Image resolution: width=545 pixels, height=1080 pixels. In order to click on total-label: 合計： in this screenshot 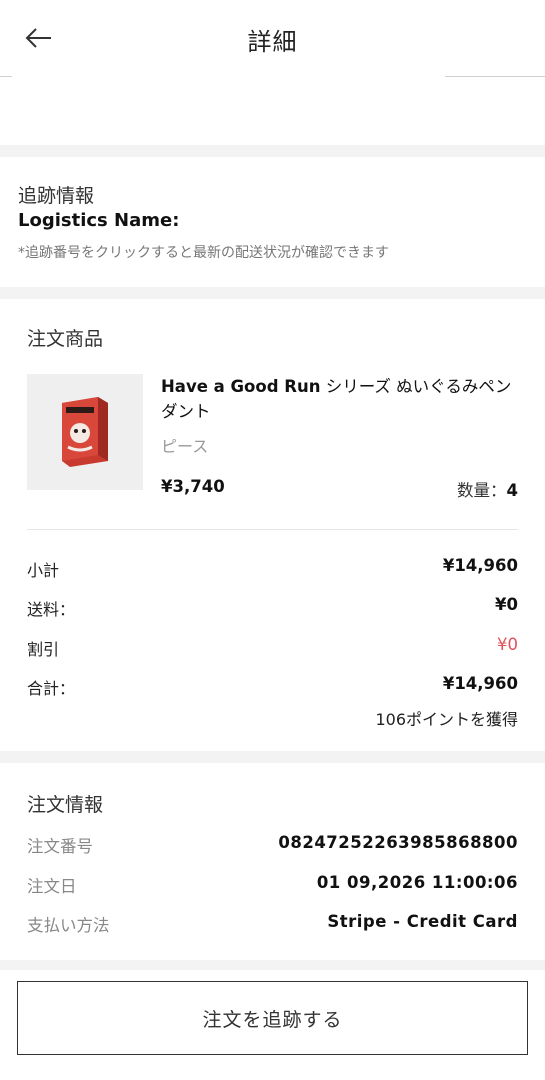, I will do `click(51, 688)`.